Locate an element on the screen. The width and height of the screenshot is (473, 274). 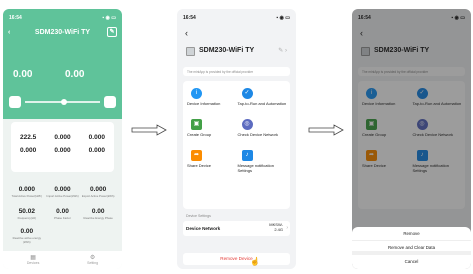
frequency-label: Frequency(Hz) is located at coordinates (27, 218).